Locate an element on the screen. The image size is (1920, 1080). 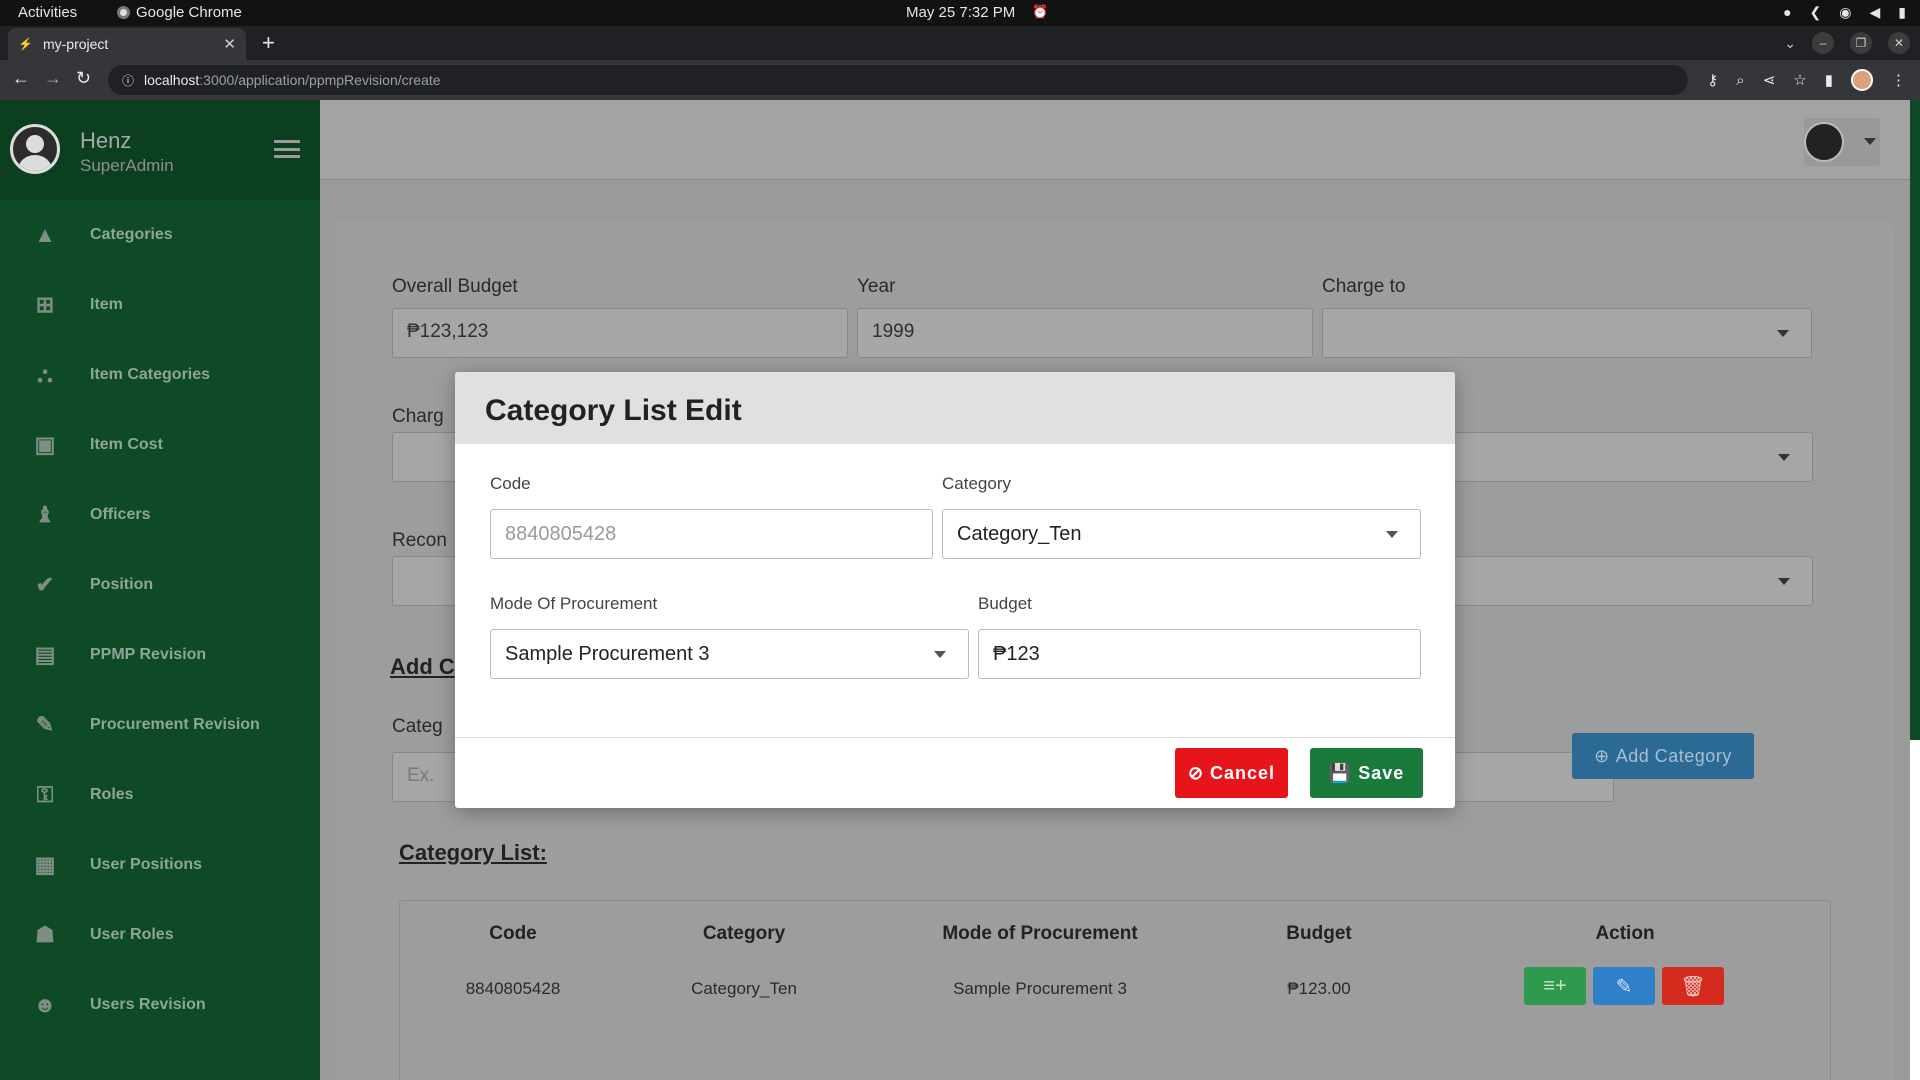
category-select-value: Category_Ten is located at coordinates (1019, 534).